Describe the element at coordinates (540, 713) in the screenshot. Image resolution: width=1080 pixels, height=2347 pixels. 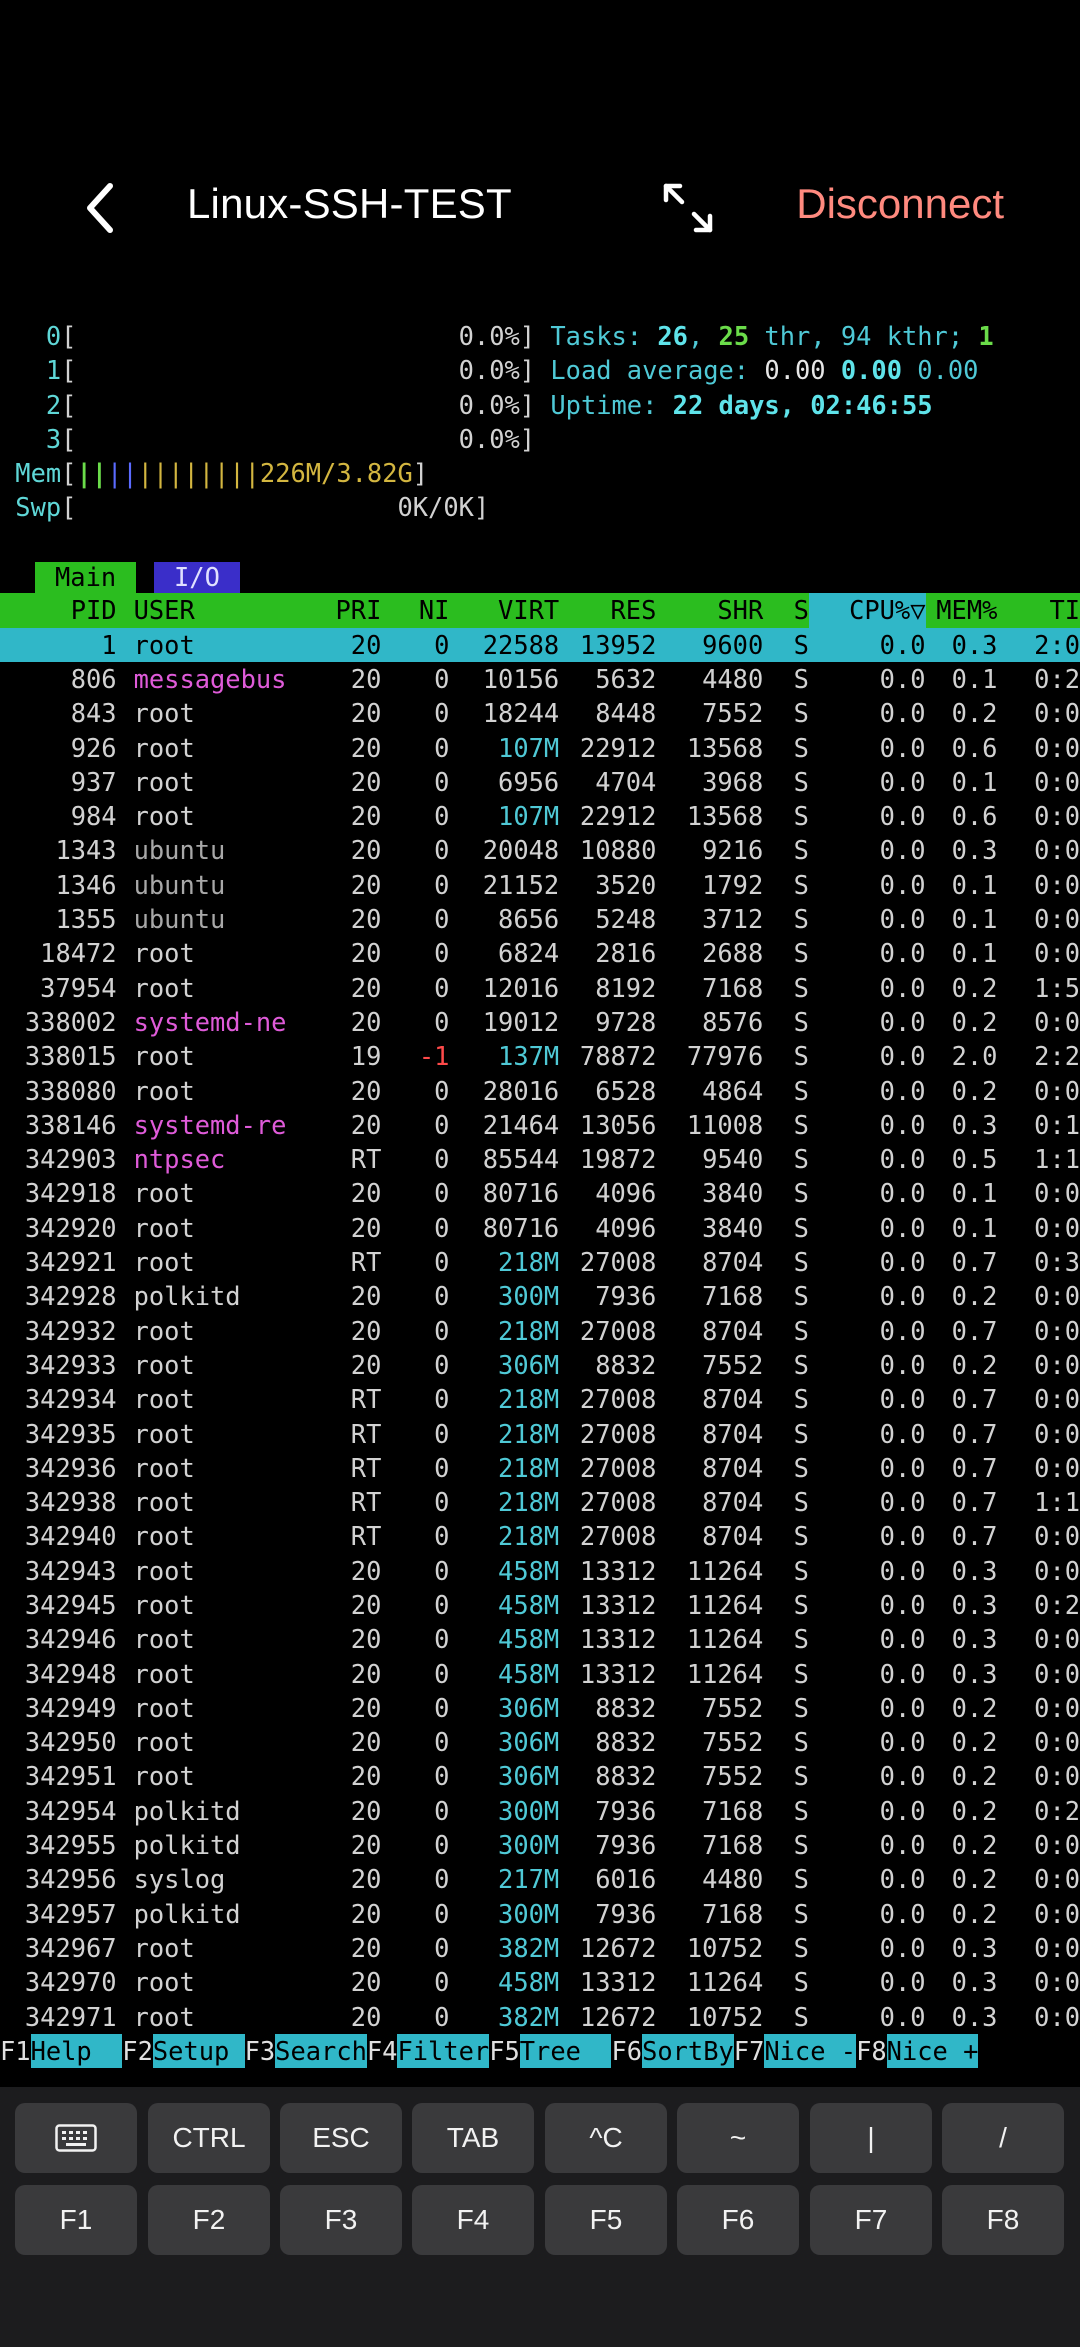
I see `table-row: 843 root 20 0 18244 8448 7552 S 0.0 0.2 0:0` at that location.